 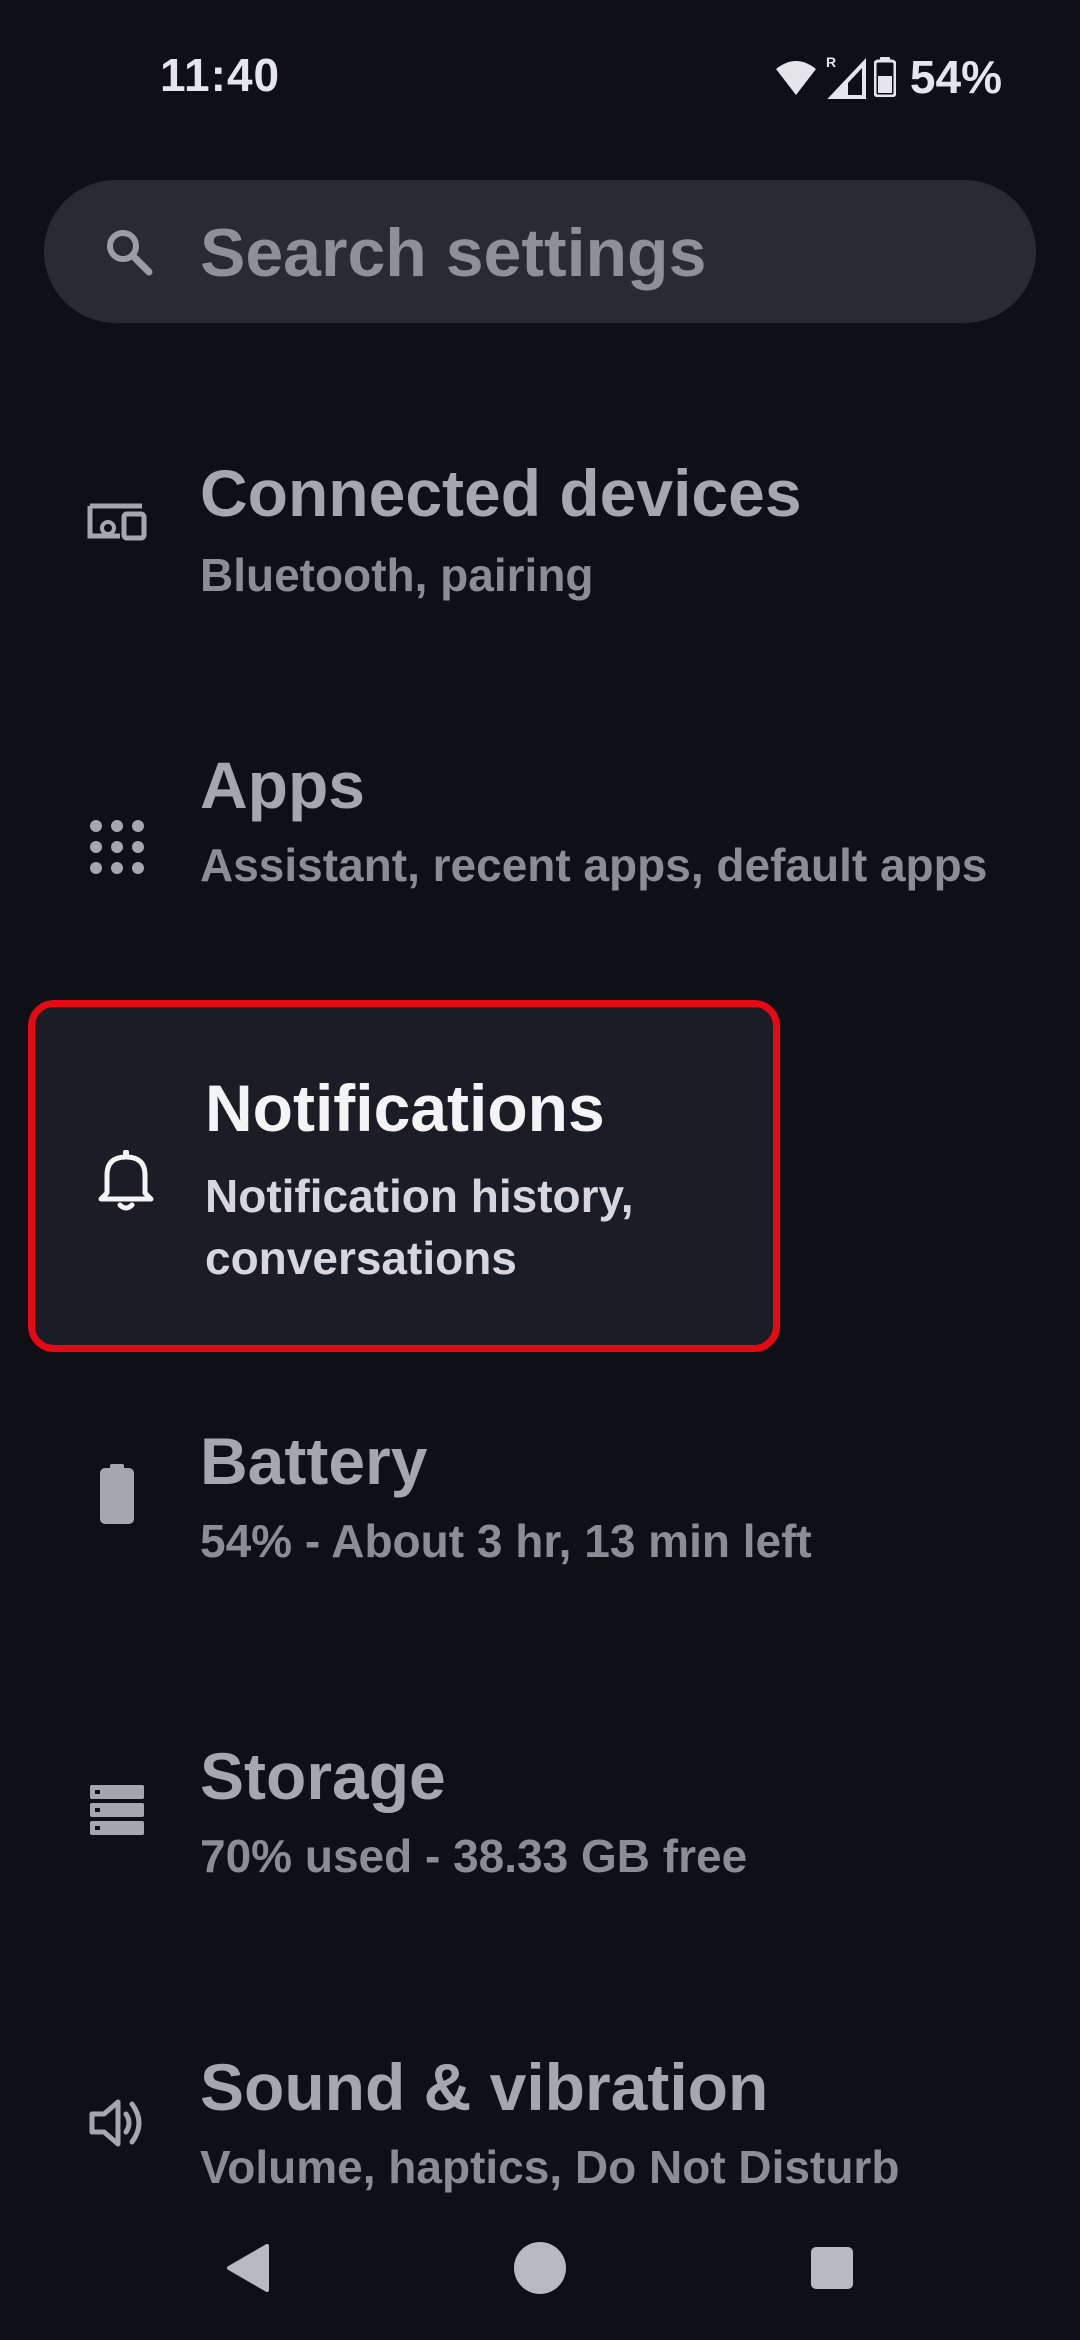 I want to click on home-button, so click(x=540, y=2270).